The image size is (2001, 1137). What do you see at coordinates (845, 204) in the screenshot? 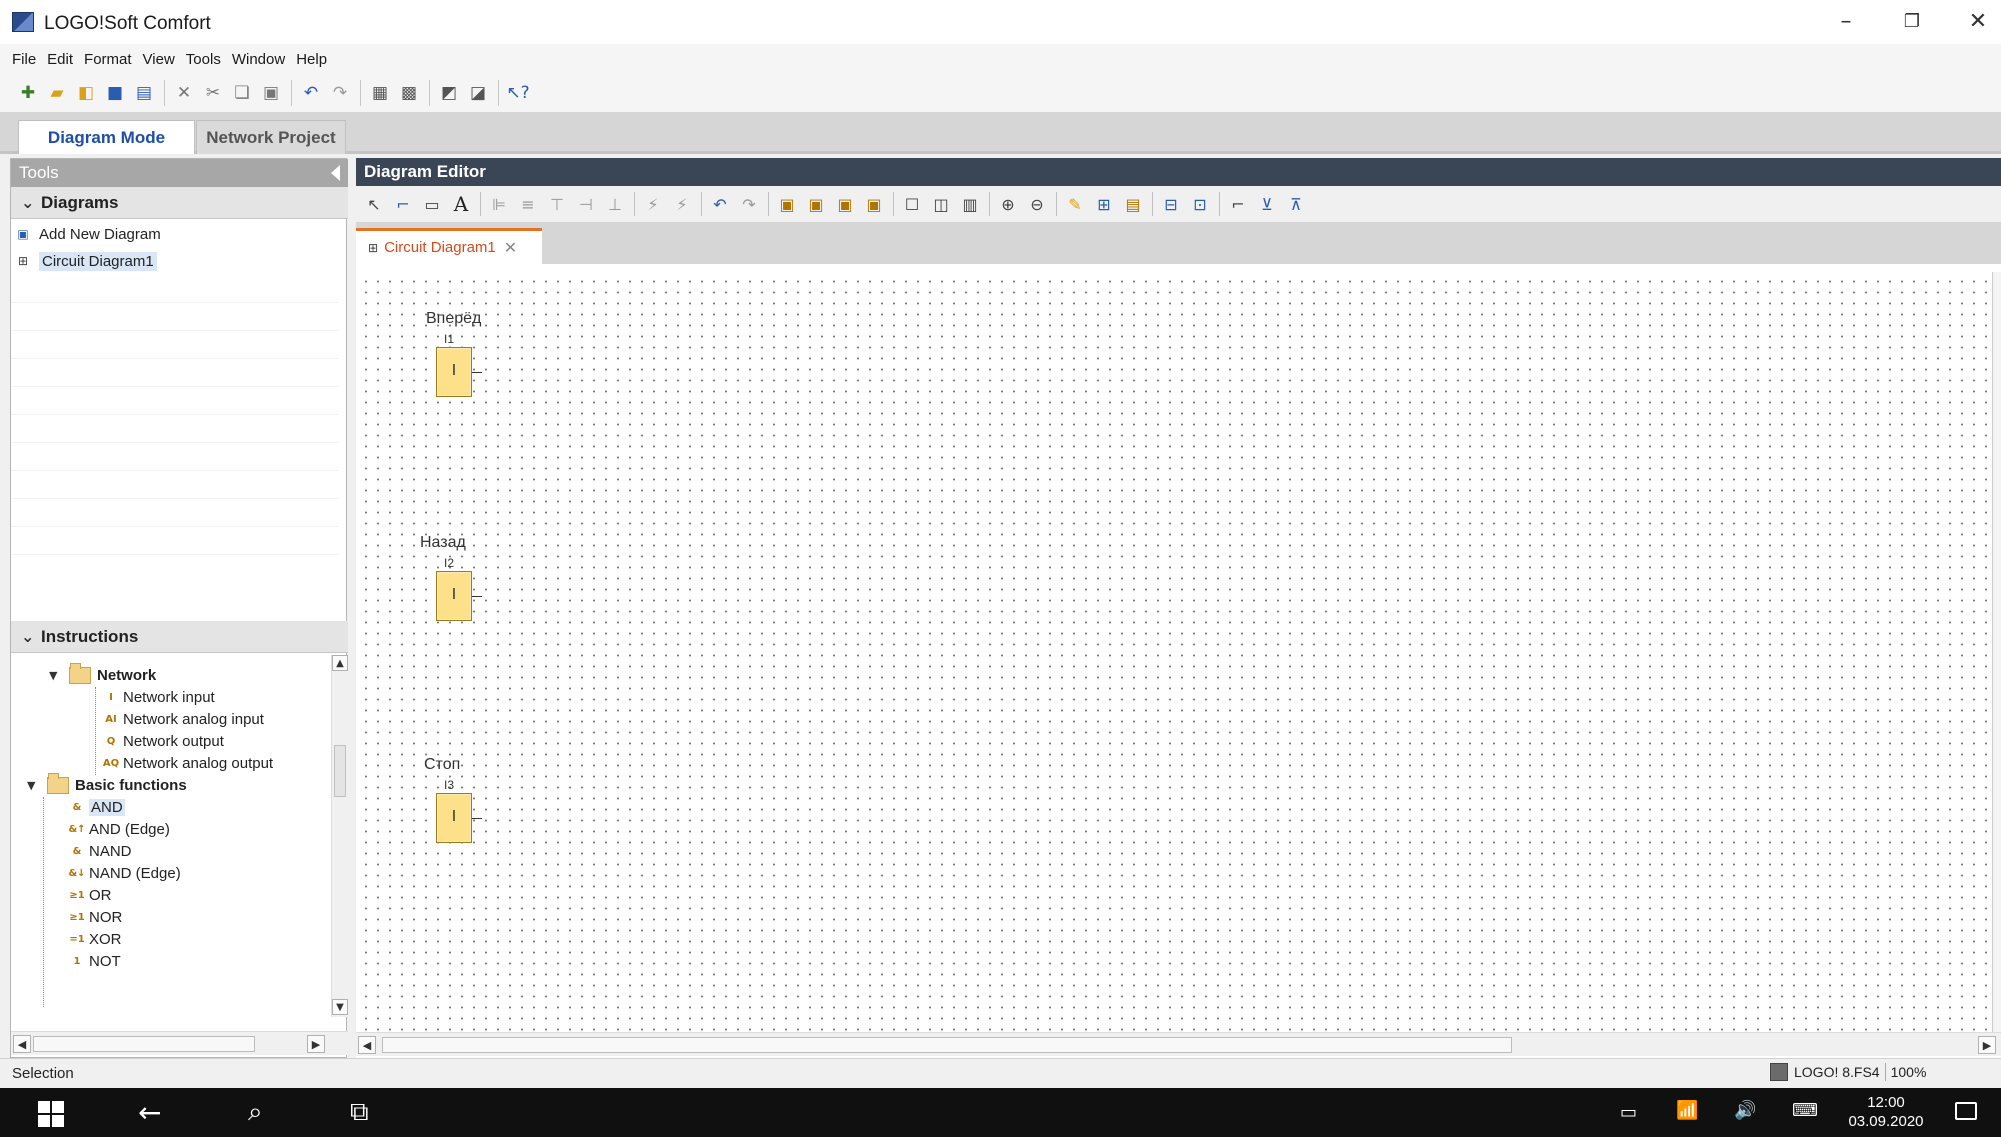
I see `sf-functions-icon: ▣` at bounding box center [845, 204].